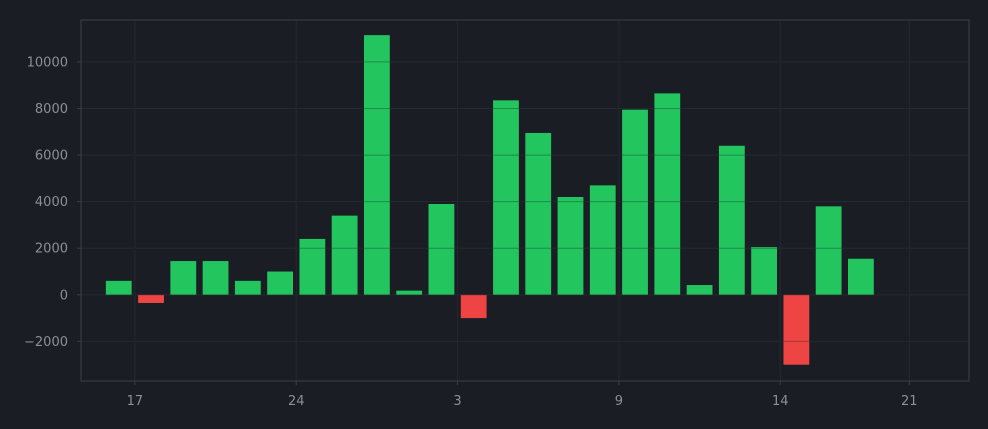 The width and height of the screenshot is (988, 429). What do you see at coordinates (51, 109) in the screenshot?
I see `y-tick-label: 8000` at bounding box center [51, 109].